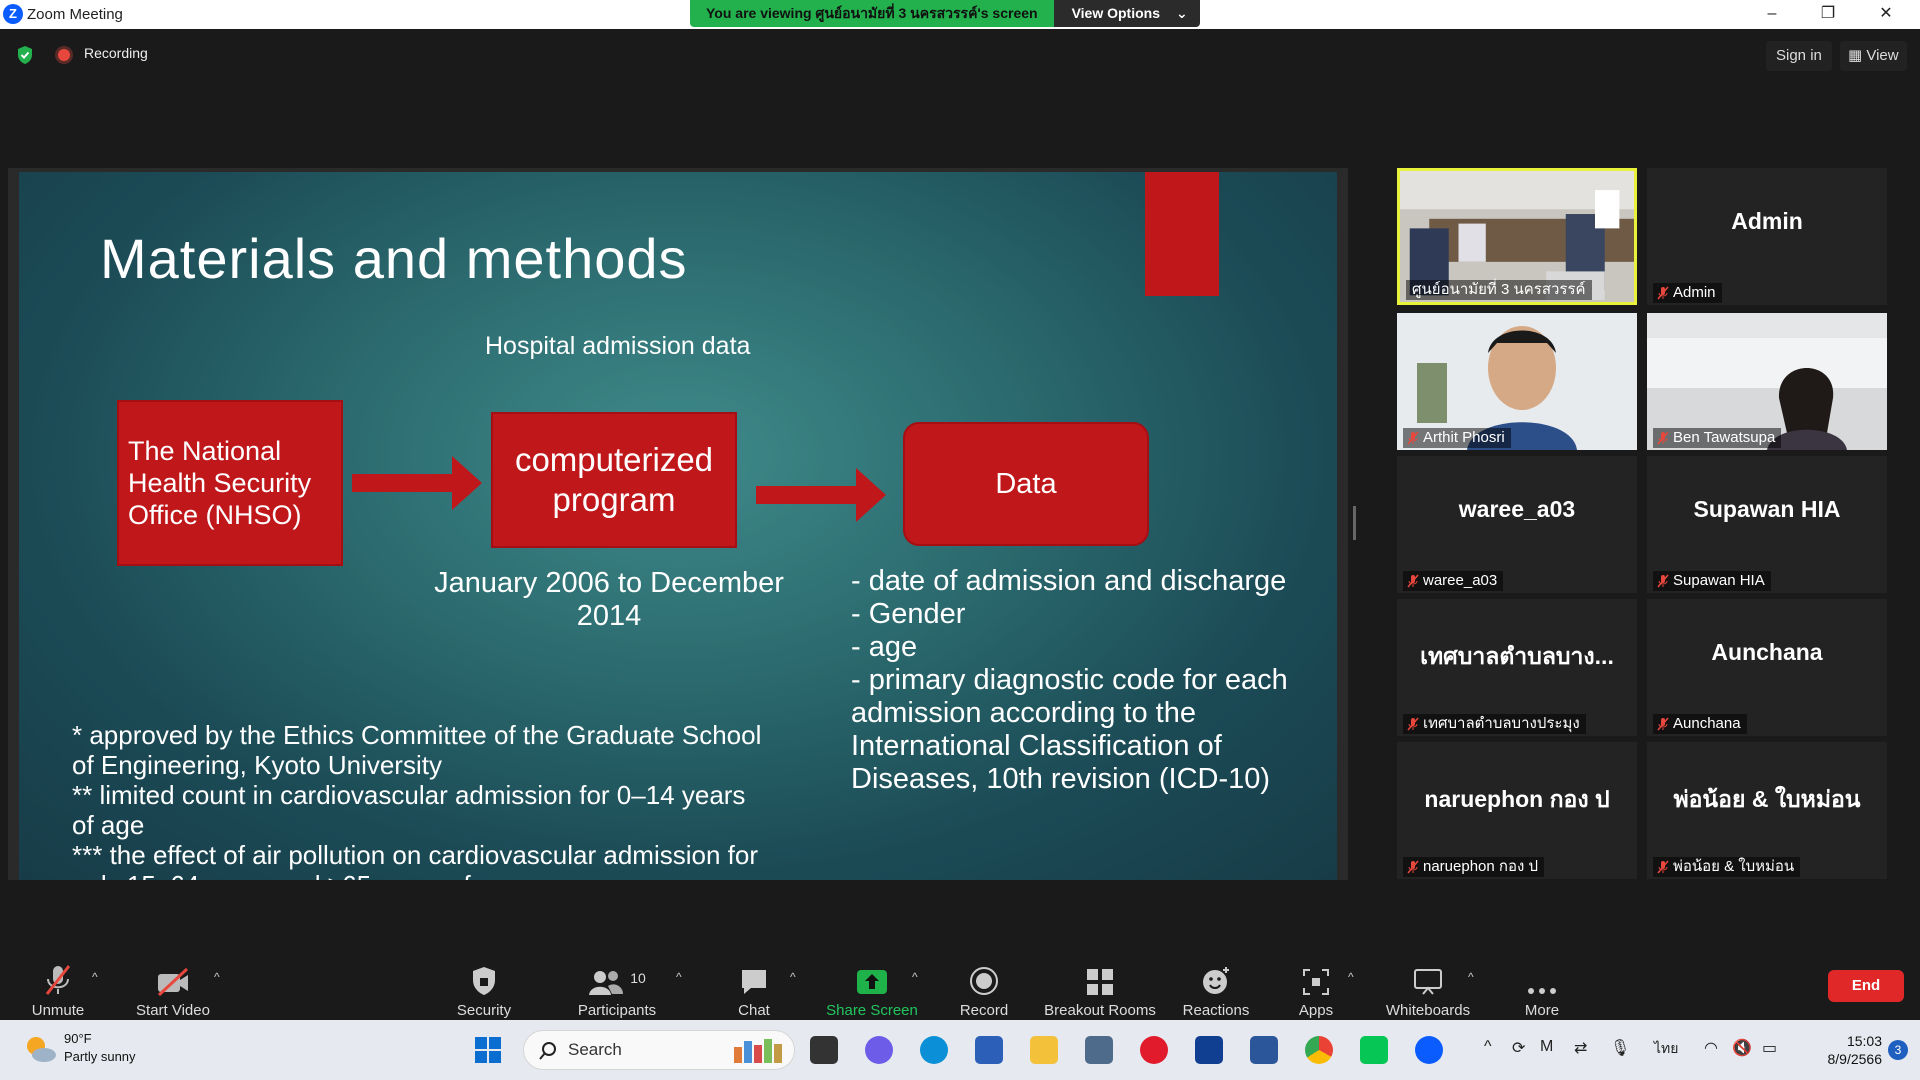 This screenshot has height=1080, width=1920. What do you see at coordinates (417, 483) in the screenshot?
I see `arrow-right-icon` at bounding box center [417, 483].